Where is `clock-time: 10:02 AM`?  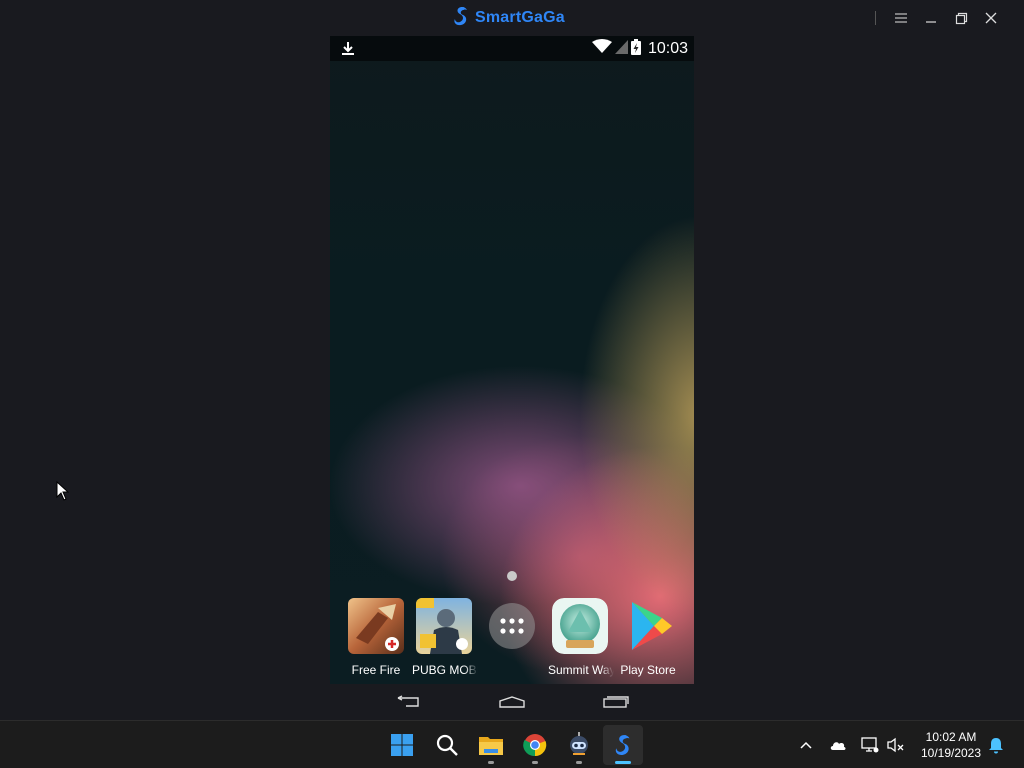
clock-time: 10:02 AM is located at coordinates (951, 737).